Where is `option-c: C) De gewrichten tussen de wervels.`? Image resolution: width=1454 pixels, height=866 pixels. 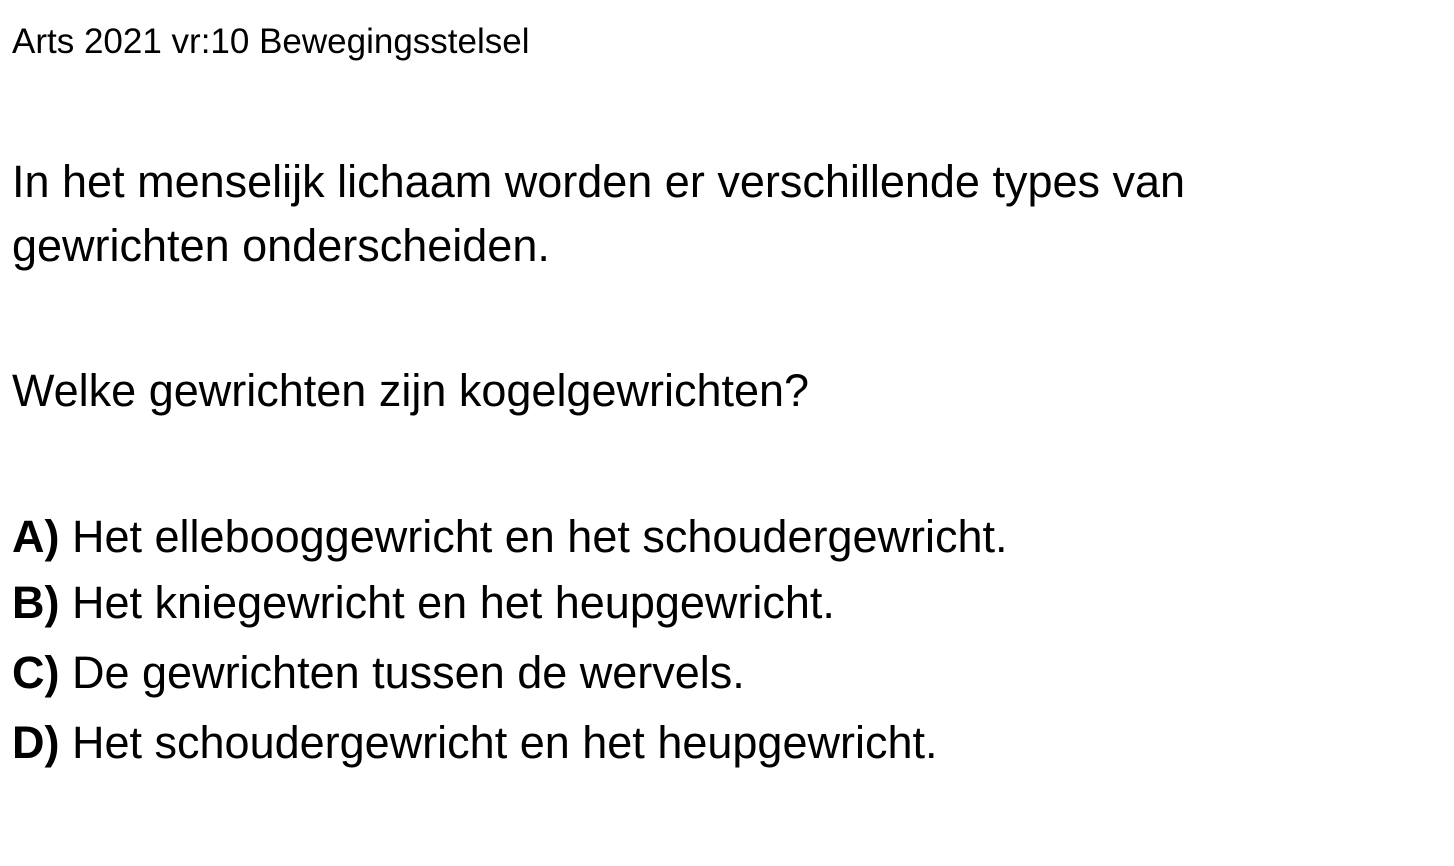 option-c: C) De gewrichten tussen de wervels. is located at coordinates (378, 673).